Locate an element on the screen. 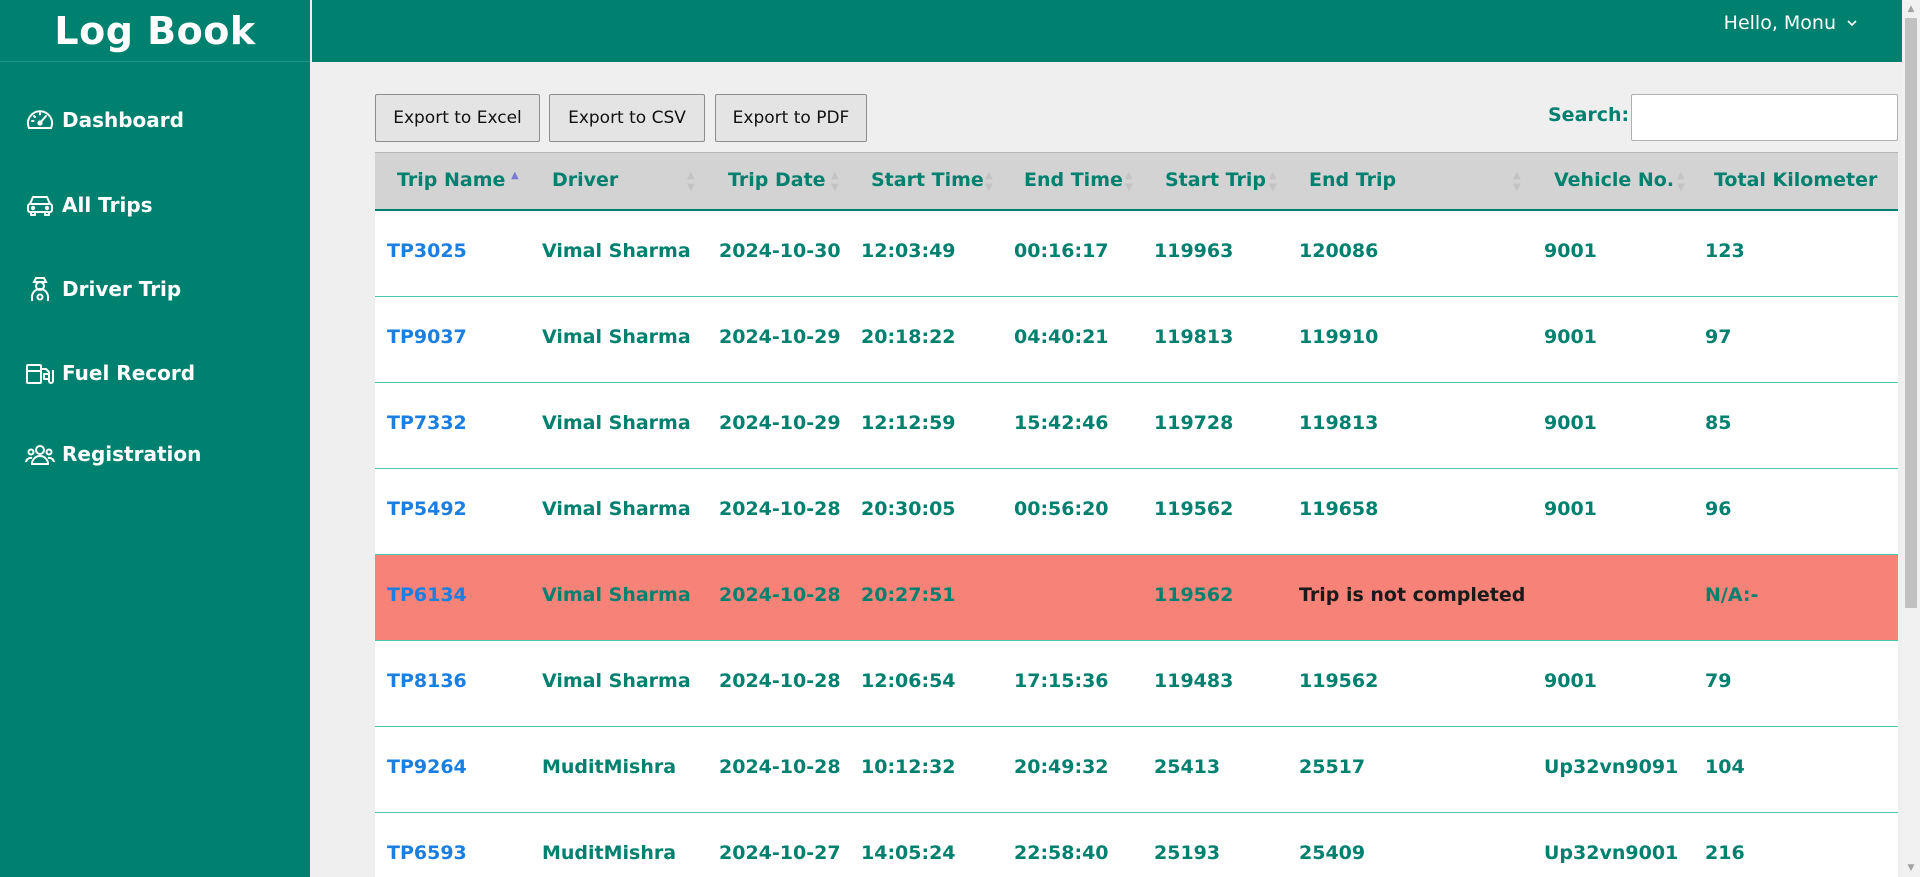 The image size is (1920, 877). sidebar-item-fuel-record: Fuel Record is located at coordinates (109, 373).